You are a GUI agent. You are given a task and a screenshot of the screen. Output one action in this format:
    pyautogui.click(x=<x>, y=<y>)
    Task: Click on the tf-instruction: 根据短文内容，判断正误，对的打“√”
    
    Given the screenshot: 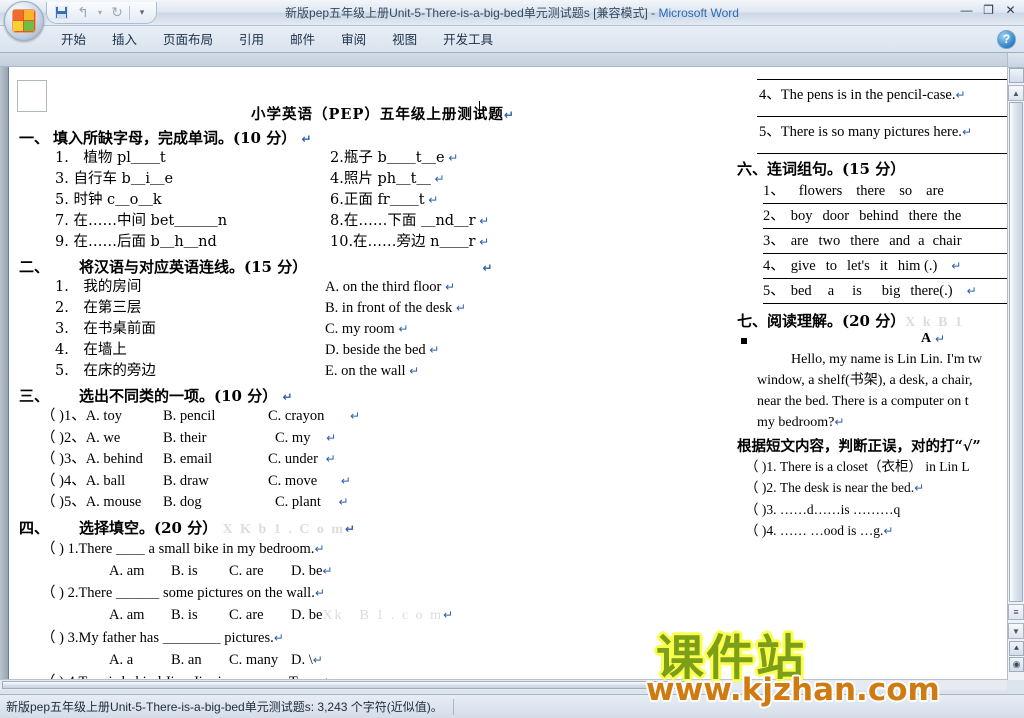 What is the action you would take?
    pyautogui.click(x=859, y=446)
    